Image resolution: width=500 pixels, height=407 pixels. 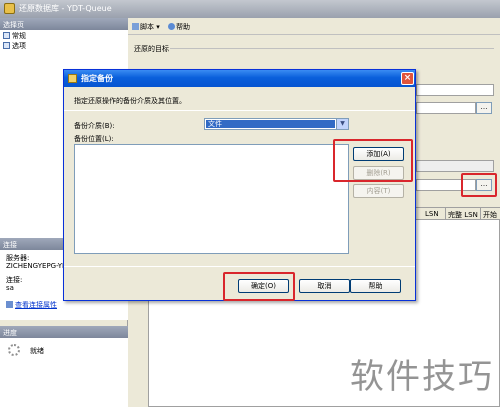 What do you see at coordinates (65, 8) in the screenshot?
I see `window-title: 还原数据库 - YDT-Queue` at bounding box center [65, 8].